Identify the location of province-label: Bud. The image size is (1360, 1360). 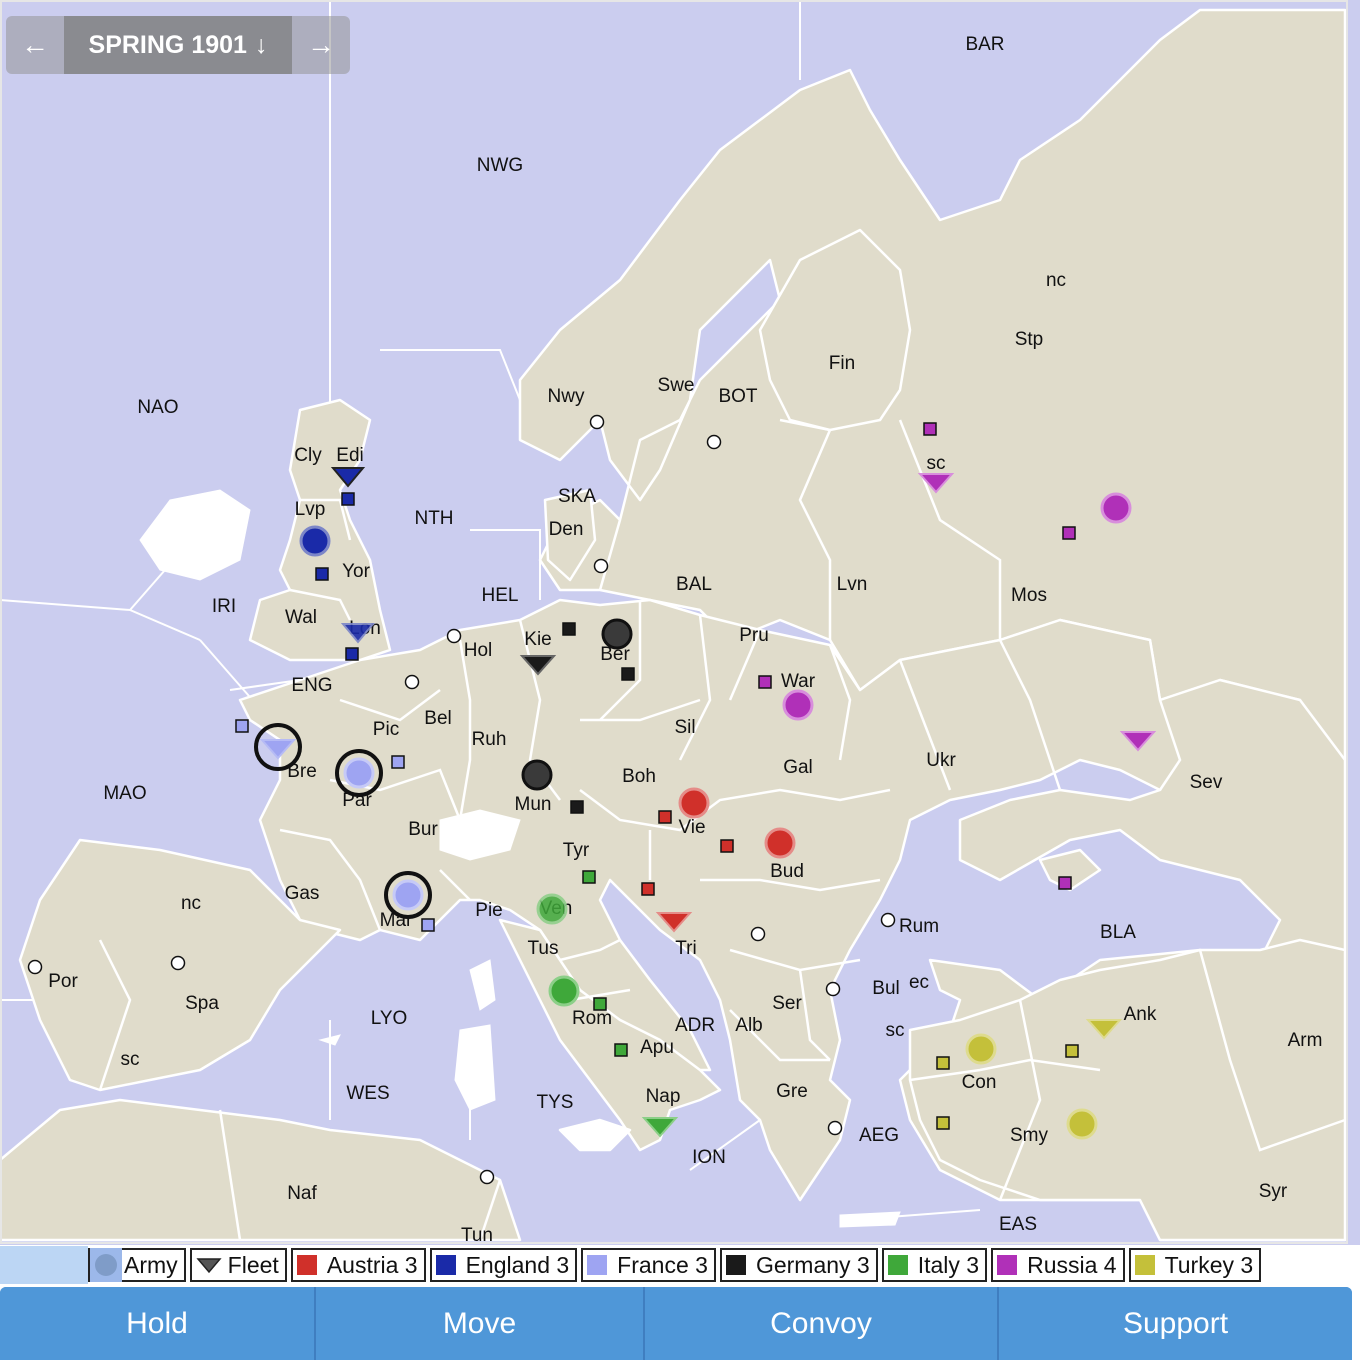
(787, 871).